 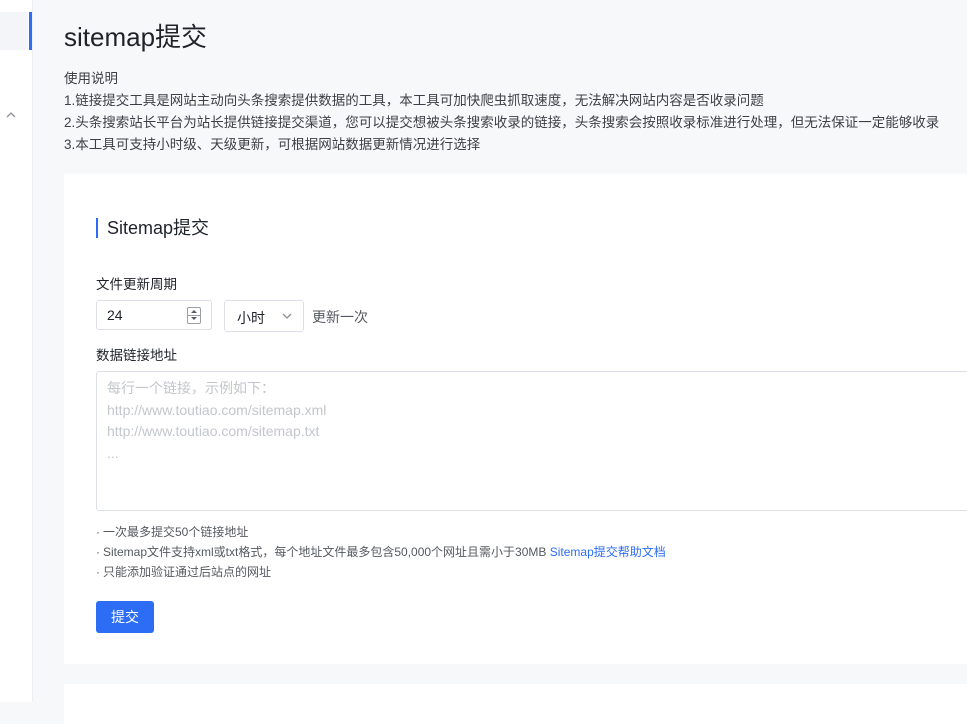 I want to click on usage-item: 3.本工具可支持小时级、天级更新，可根据网站数据更新情况进行选择, so click(x=272, y=144).